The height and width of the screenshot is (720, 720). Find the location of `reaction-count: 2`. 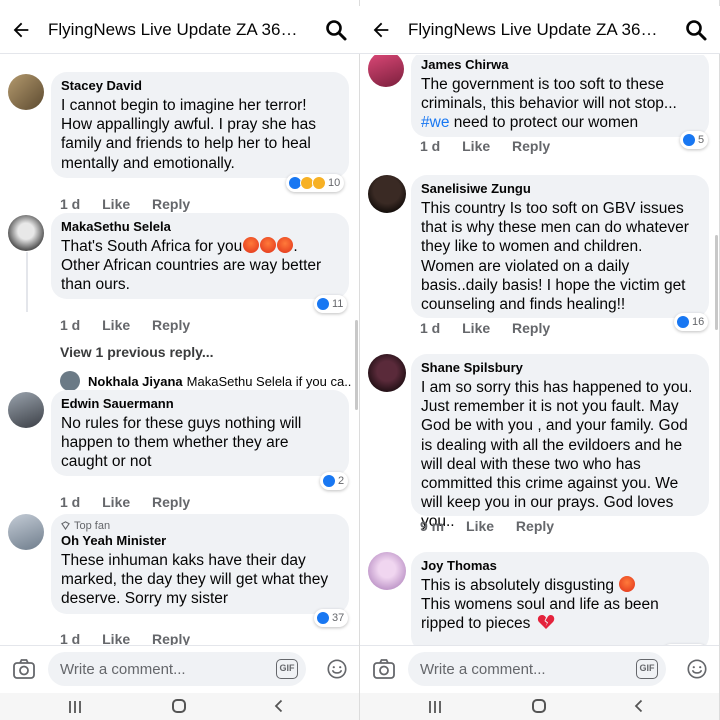

reaction-count: 2 is located at coordinates (341, 481).